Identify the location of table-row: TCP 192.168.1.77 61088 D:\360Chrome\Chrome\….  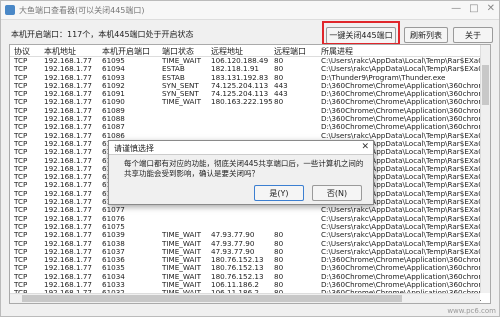
(245, 119).